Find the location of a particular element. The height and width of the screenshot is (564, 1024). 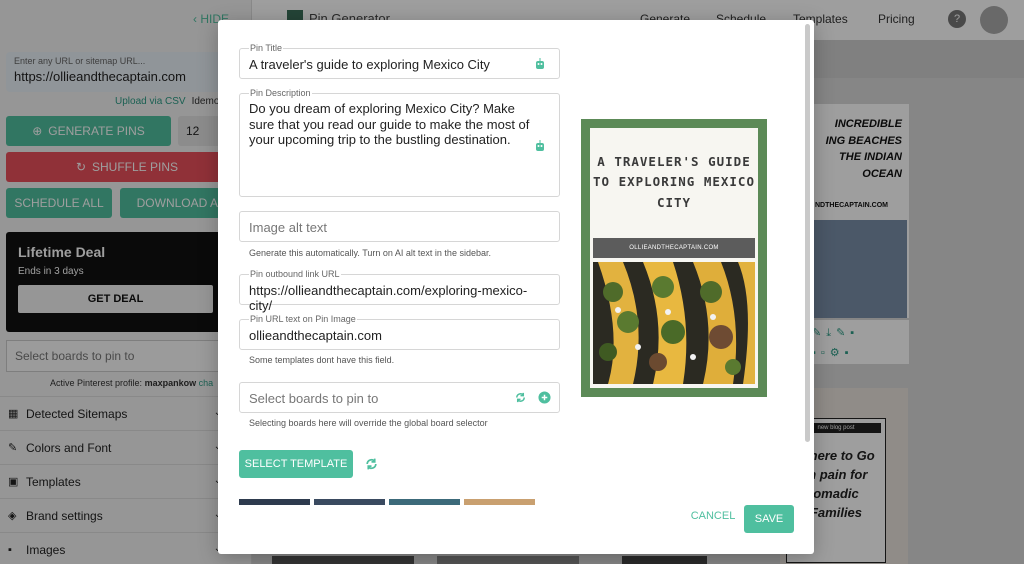

save-button: SAVE is located at coordinates (769, 519).